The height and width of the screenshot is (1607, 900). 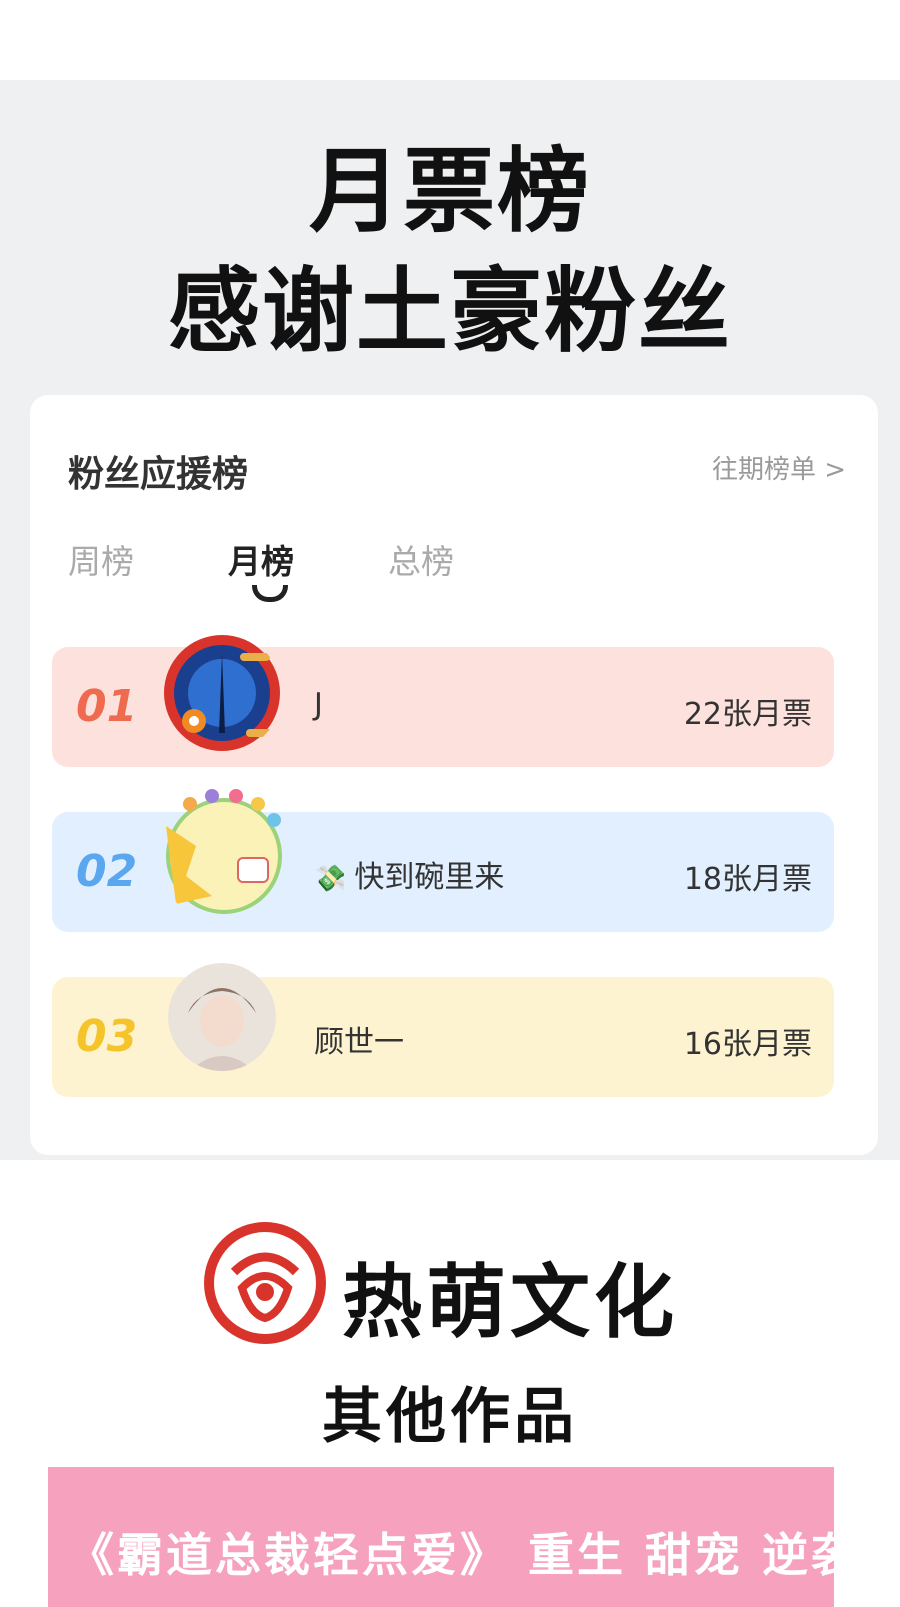 What do you see at coordinates (261, 559) in the screenshot?
I see `tab-monthly: 月榜` at bounding box center [261, 559].